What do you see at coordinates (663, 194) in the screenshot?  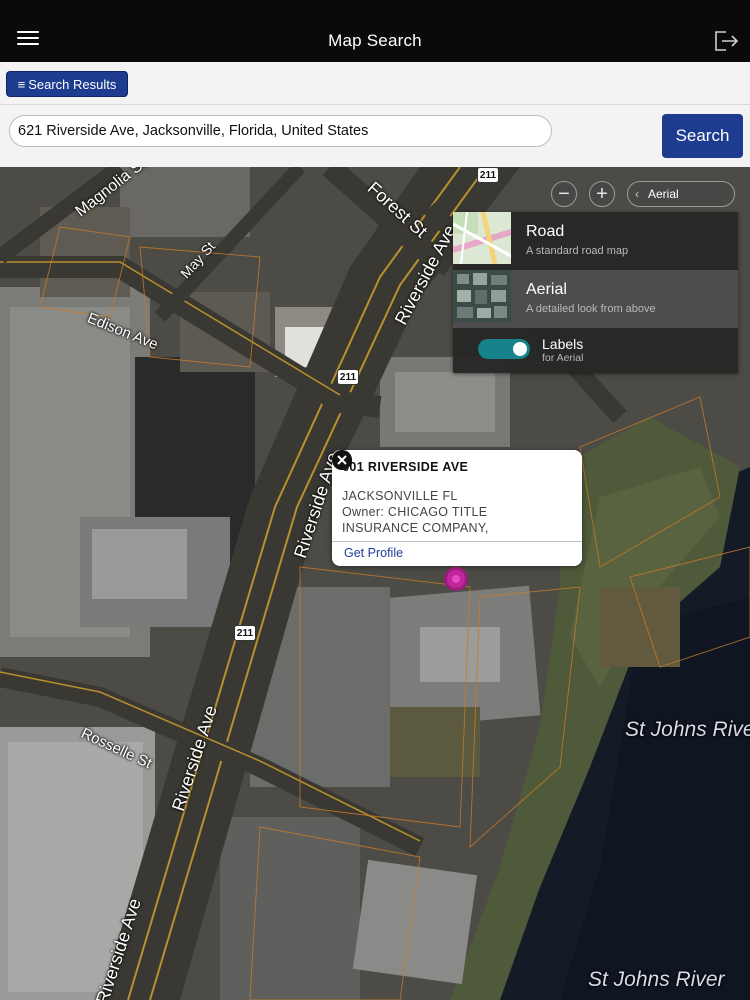 I see `map-style-current: Aerial` at bounding box center [663, 194].